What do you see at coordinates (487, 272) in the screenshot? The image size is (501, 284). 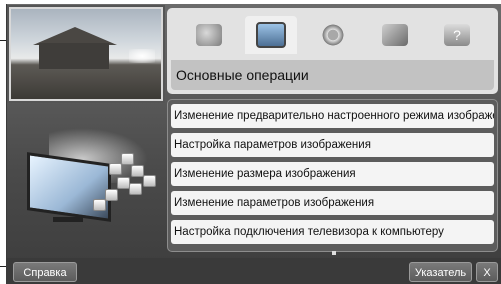 I see `close-button: X` at bounding box center [487, 272].